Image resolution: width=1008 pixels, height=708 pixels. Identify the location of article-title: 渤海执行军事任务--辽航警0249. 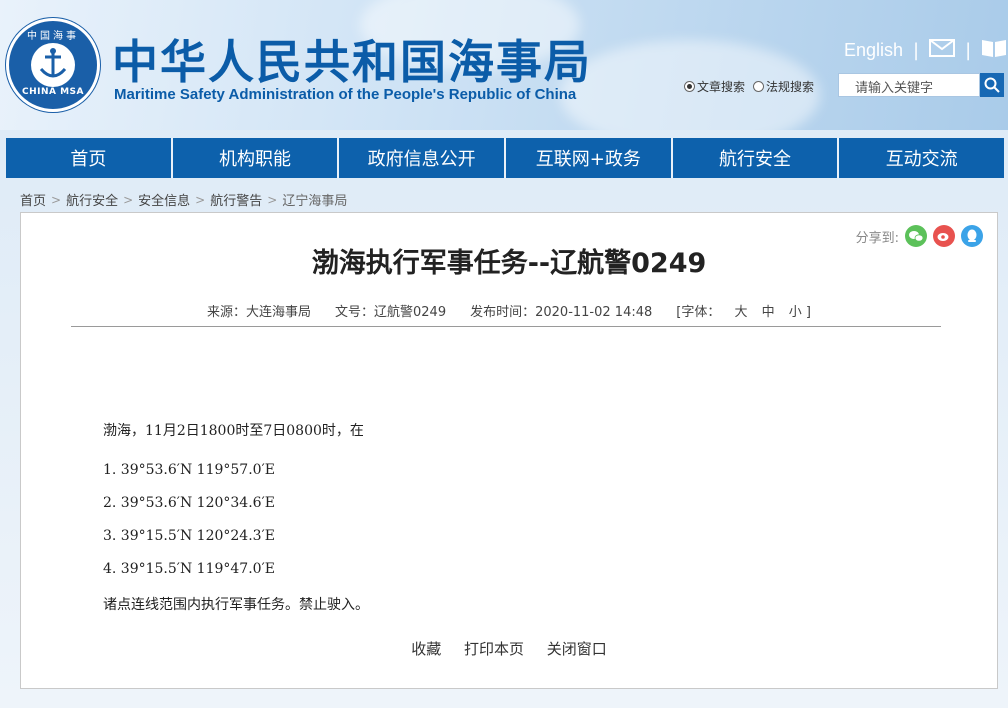
(509, 263).